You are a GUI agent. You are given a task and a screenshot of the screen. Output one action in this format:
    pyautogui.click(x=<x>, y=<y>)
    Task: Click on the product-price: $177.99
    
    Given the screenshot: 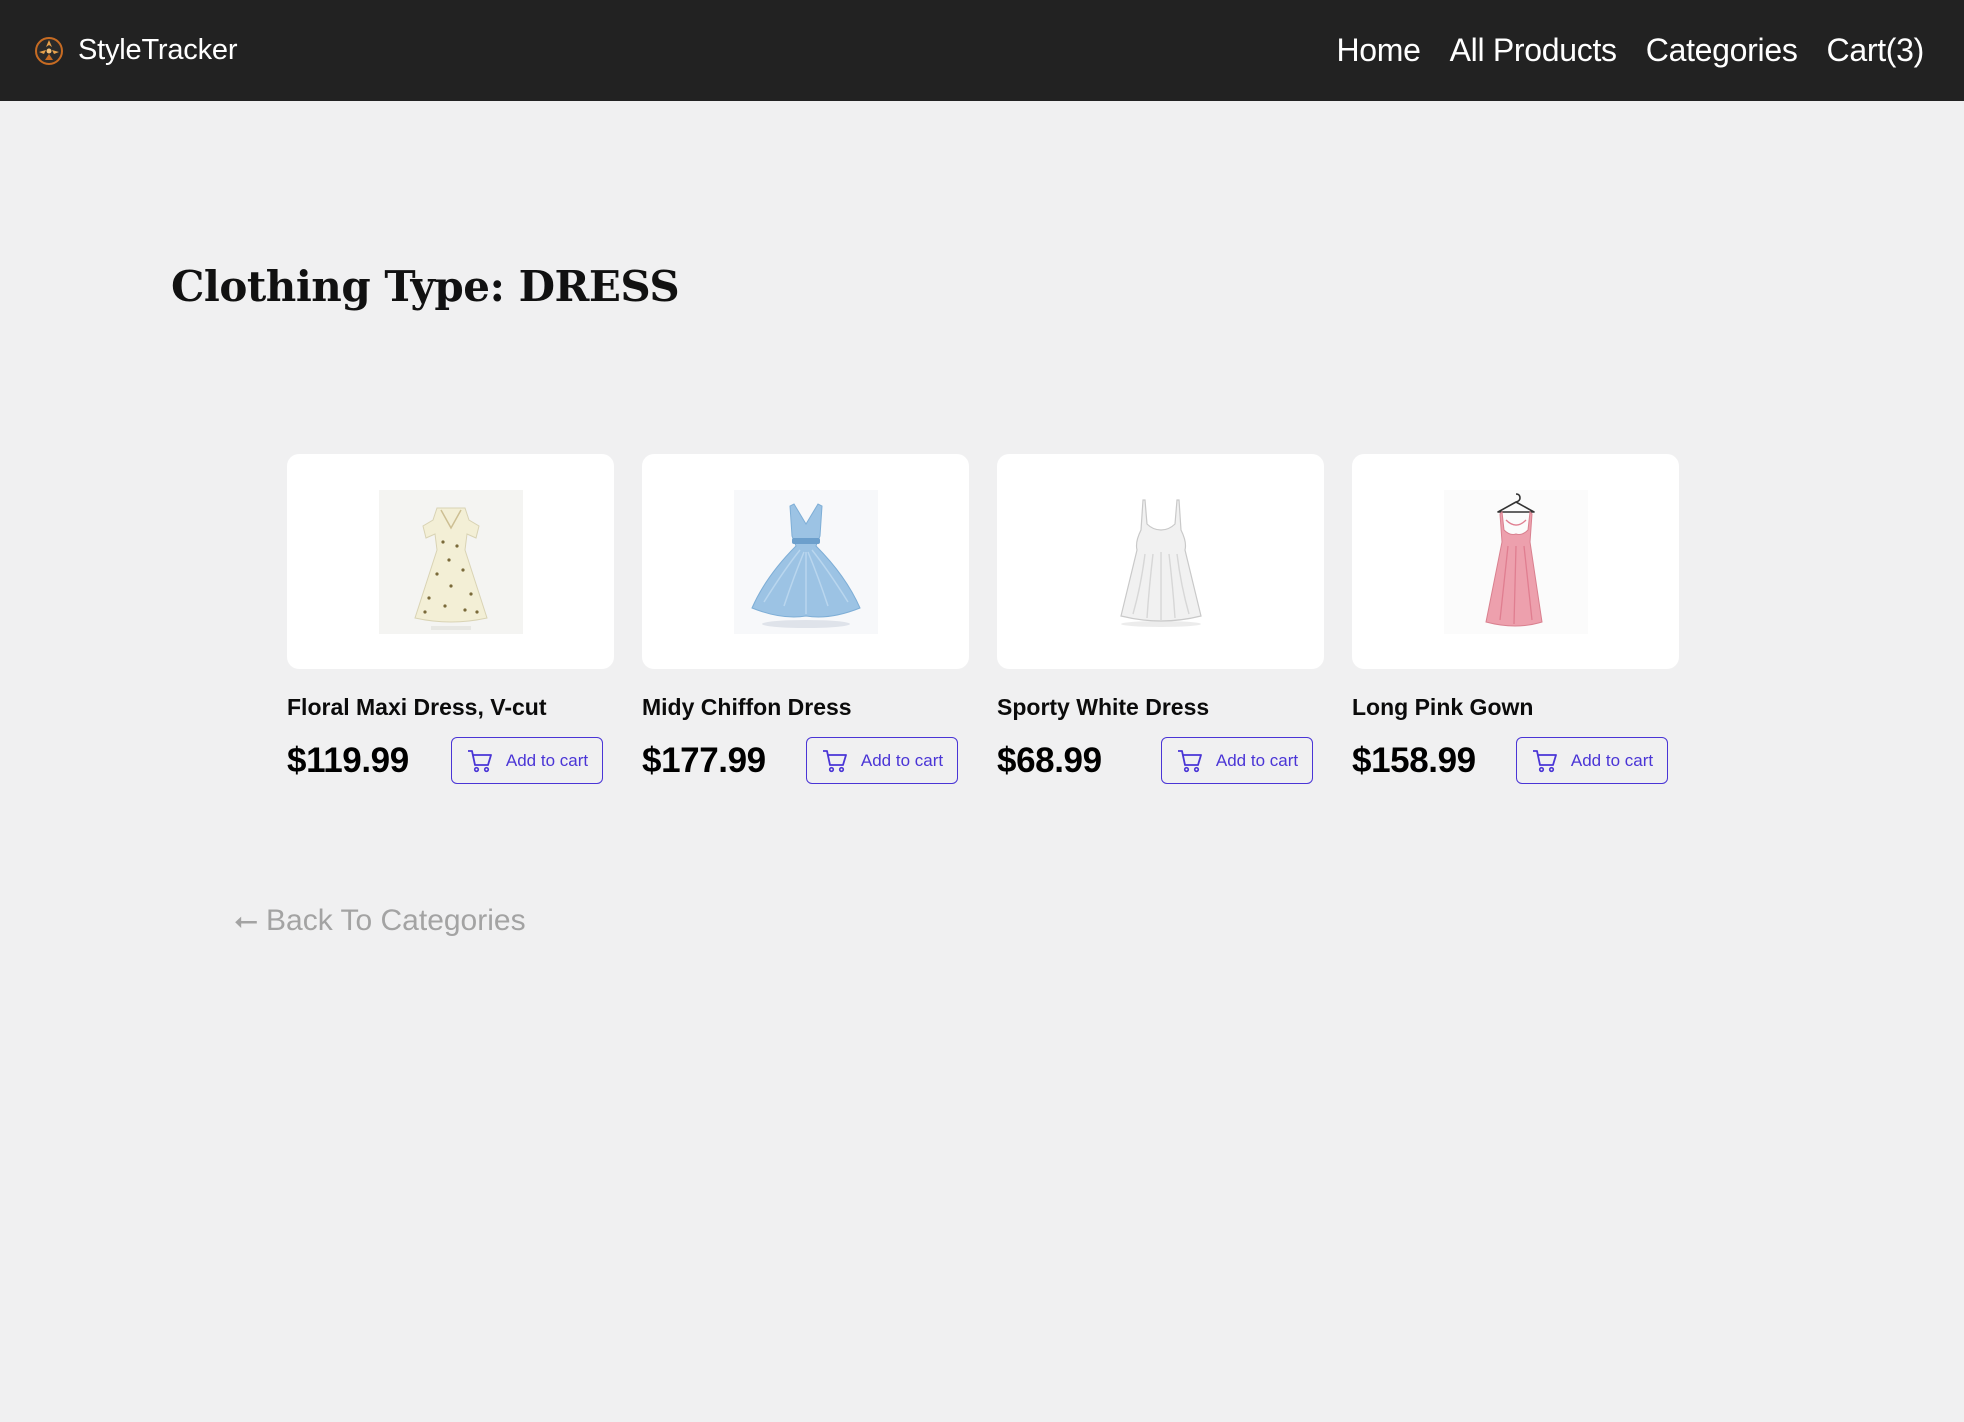 What is the action you would take?
    pyautogui.click(x=704, y=760)
    